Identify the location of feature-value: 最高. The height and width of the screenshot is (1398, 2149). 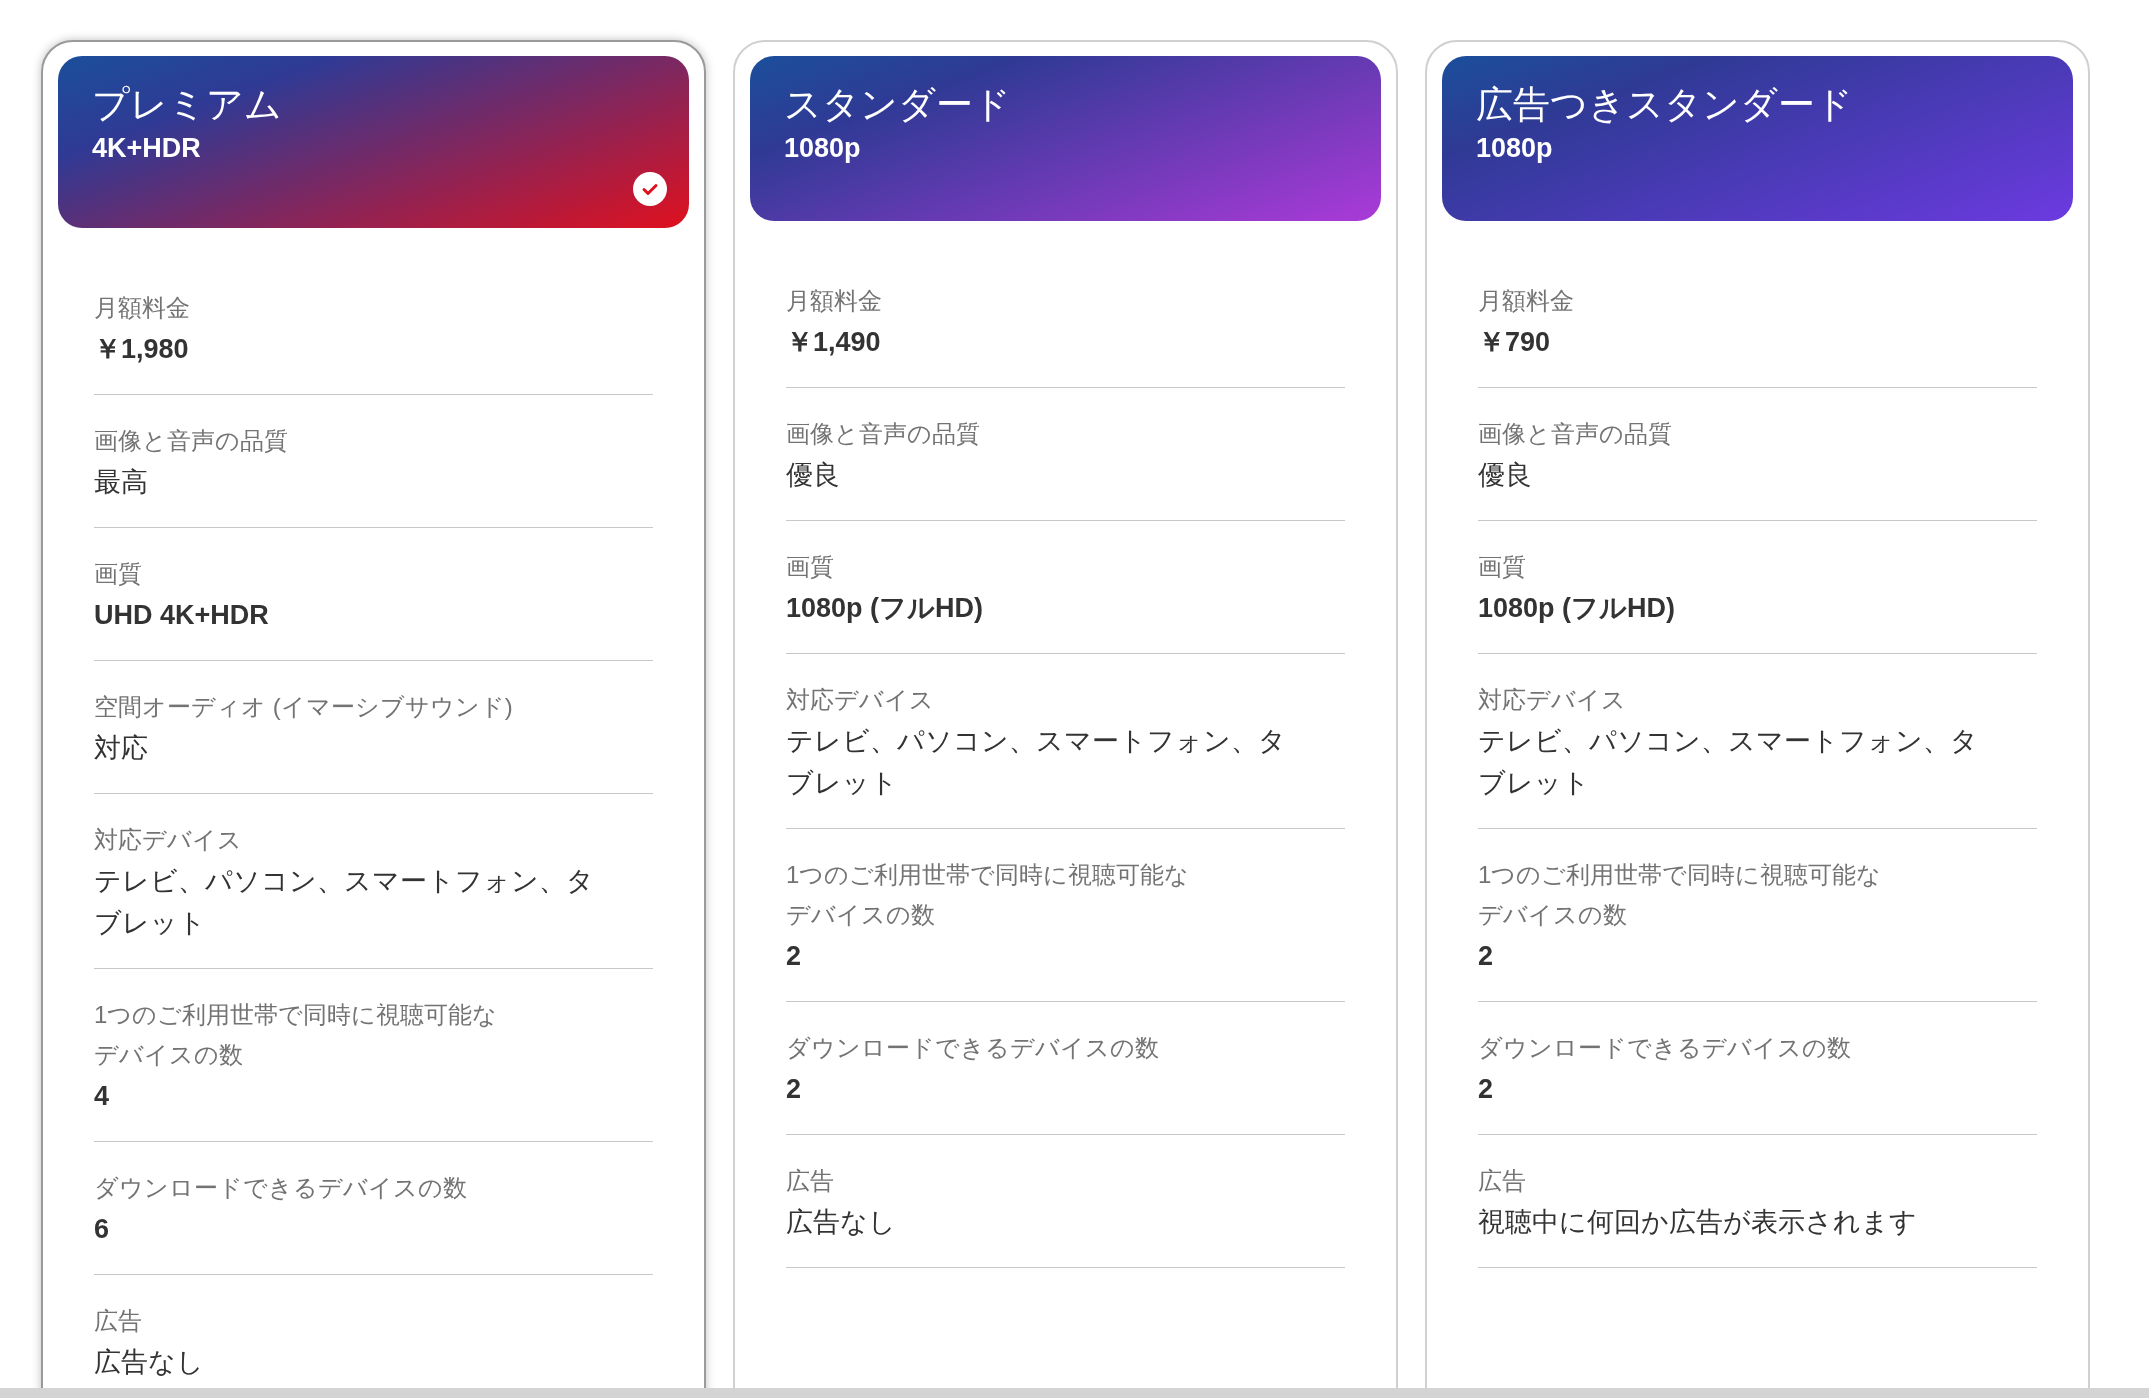
(121, 482).